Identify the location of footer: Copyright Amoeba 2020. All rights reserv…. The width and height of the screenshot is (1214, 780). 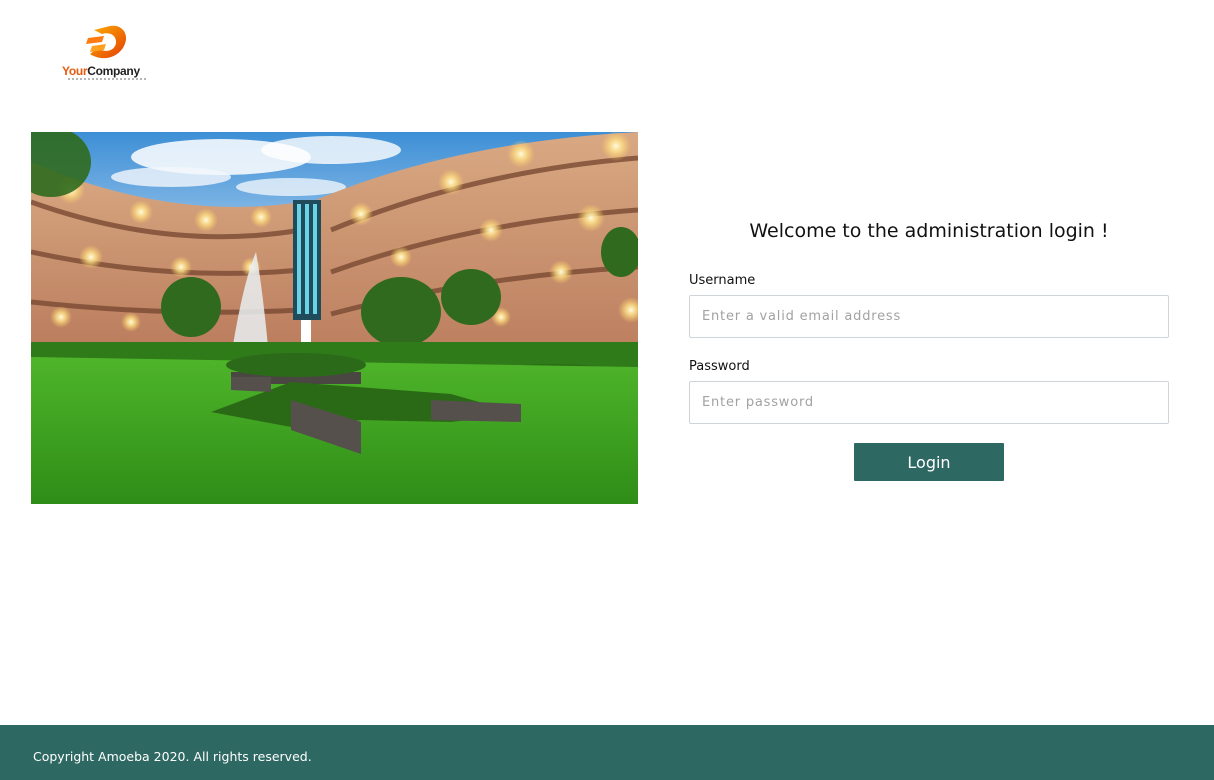
(607, 752).